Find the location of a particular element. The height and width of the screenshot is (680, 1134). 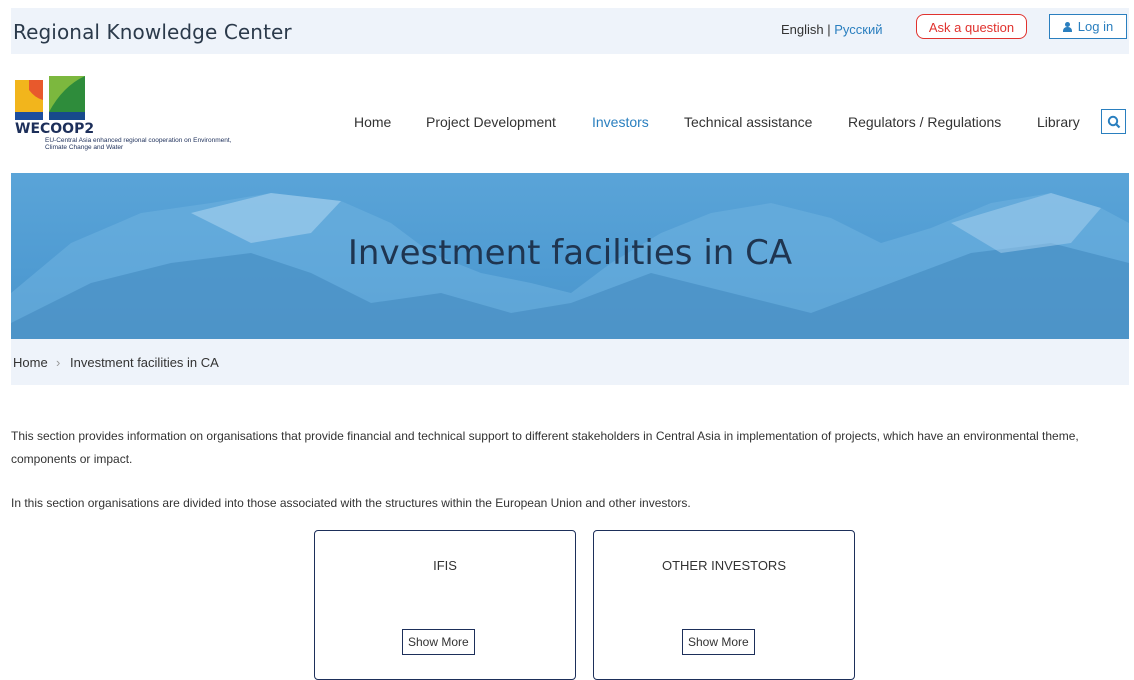

card-ifis: IFIS Show More is located at coordinates (445, 605).